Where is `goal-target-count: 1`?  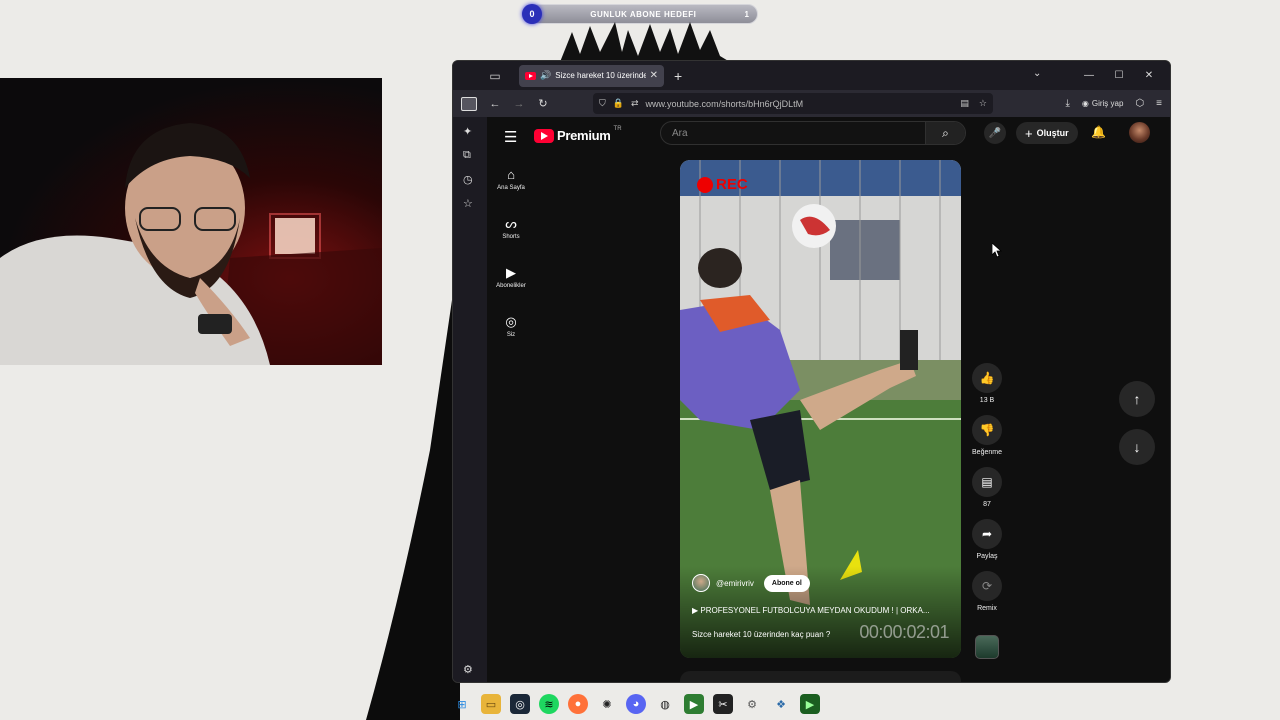
goal-target-count: 1 is located at coordinates (746, 14).